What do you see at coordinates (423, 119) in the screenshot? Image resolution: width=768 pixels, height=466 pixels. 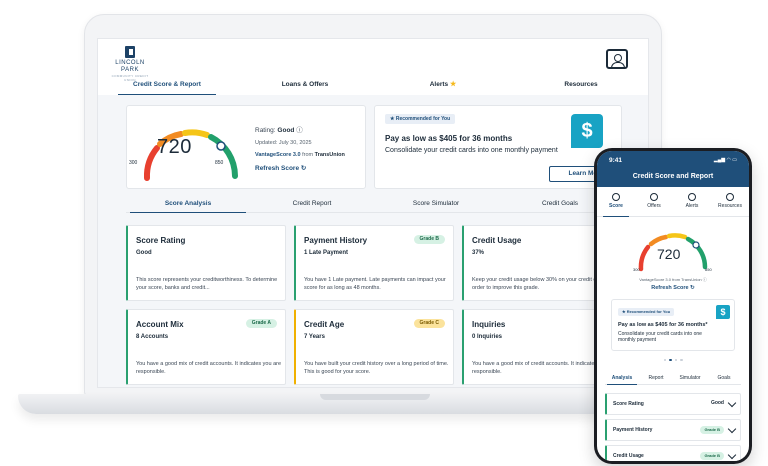 I see `recommended-label: Recommended for You` at bounding box center [423, 119].